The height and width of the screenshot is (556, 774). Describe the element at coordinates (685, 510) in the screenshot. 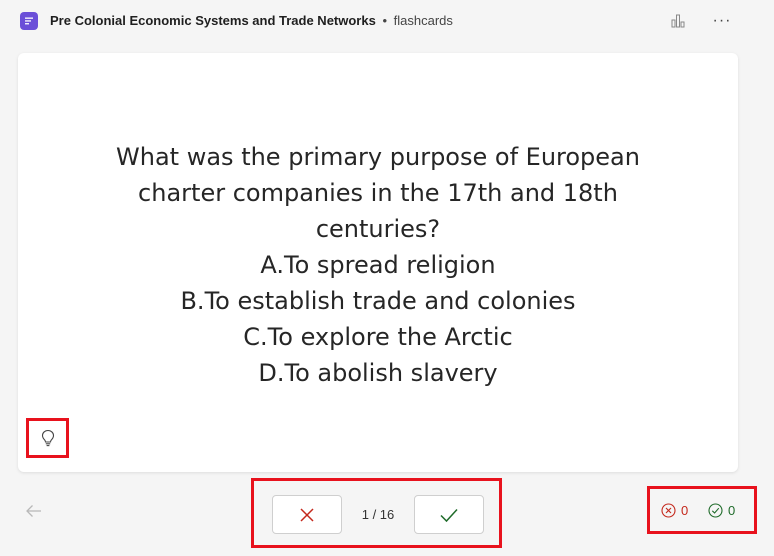

I see `wrong-count-value: 0` at that location.